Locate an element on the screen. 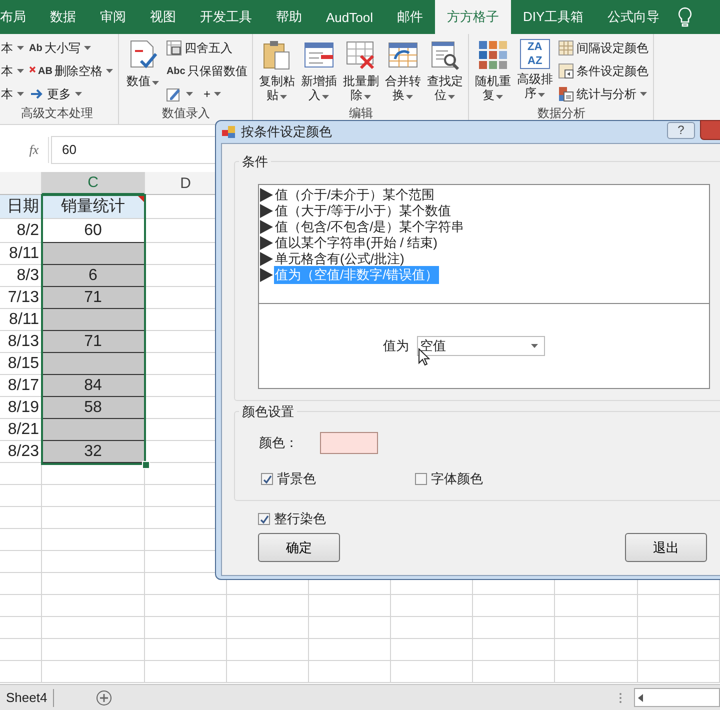  table-cell: 84 is located at coordinates (93, 386).